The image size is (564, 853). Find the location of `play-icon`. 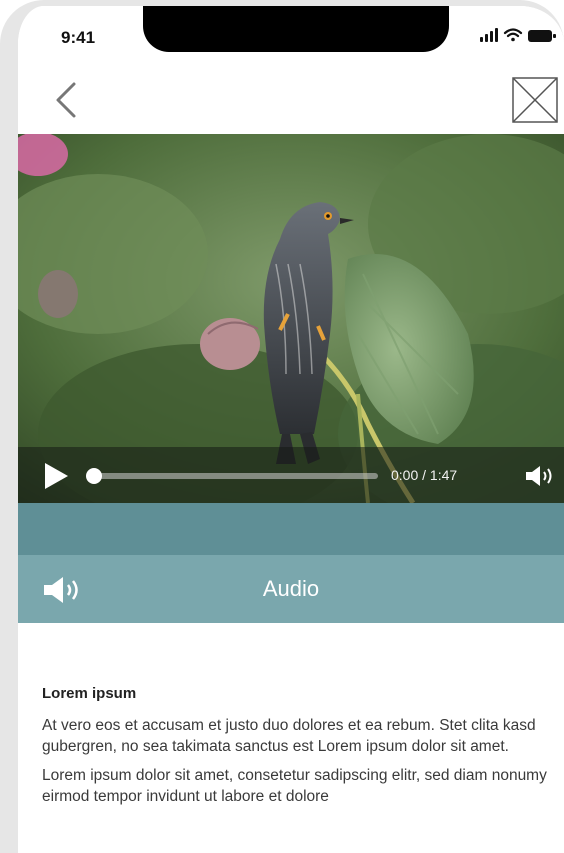

play-icon is located at coordinates (56, 476).